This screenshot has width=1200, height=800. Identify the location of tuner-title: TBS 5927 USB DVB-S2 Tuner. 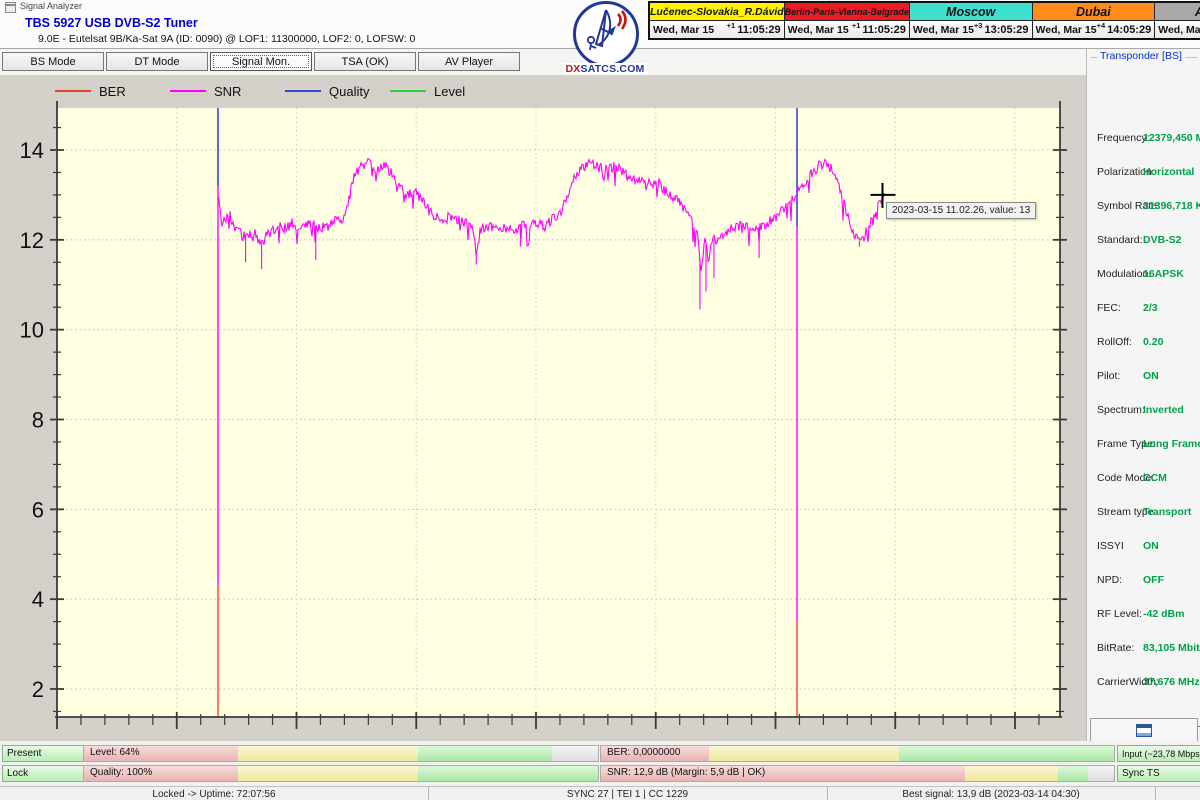
(111, 23).